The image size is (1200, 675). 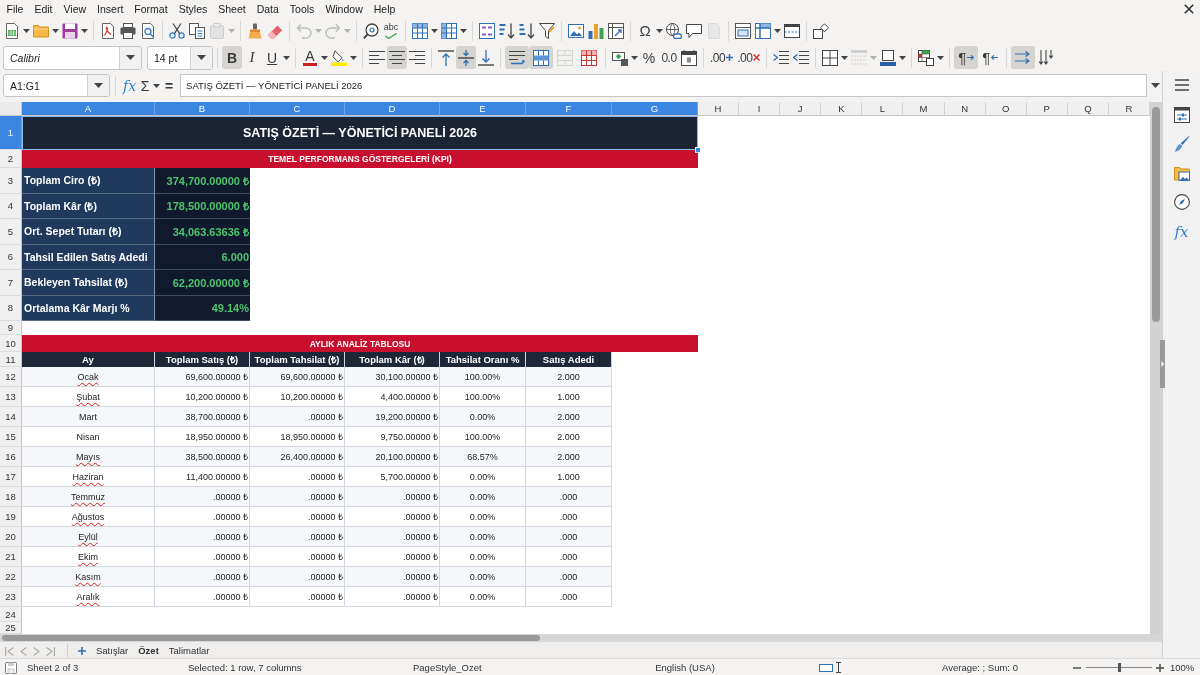 What do you see at coordinates (11, 159) in the screenshot?
I see `row-header: 2` at bounding box center [11, 159].